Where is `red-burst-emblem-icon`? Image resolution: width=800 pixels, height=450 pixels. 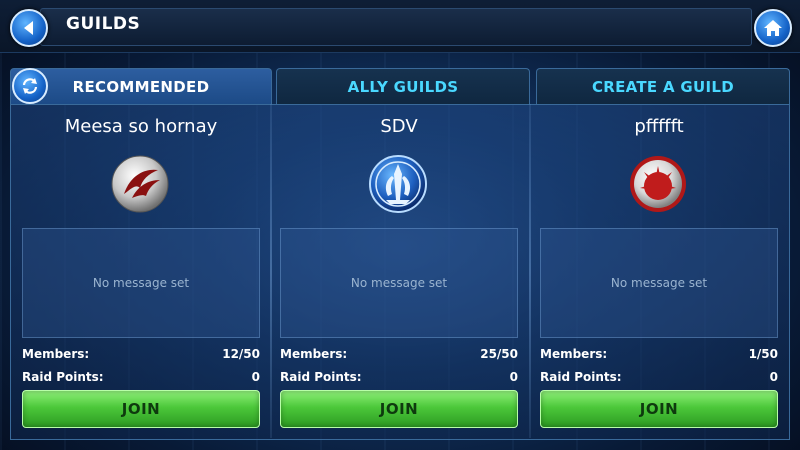 red-burst-emblem-icon is located at coordinates (658, 184).